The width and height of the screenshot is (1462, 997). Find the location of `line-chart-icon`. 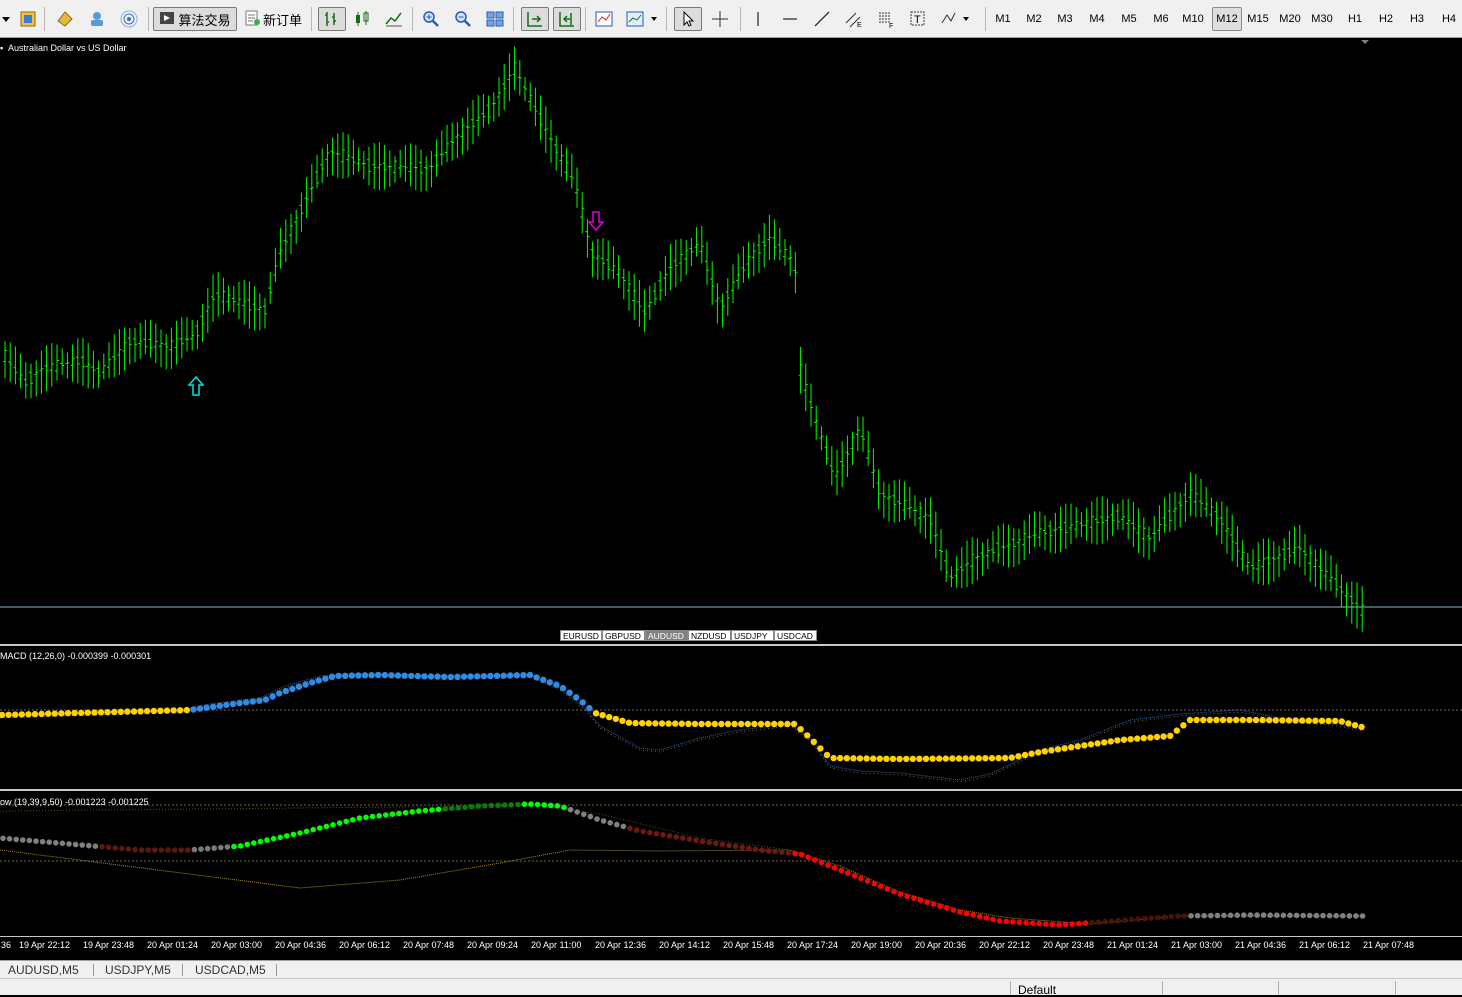

line-chart-icon is located at coordinates (394, 19).